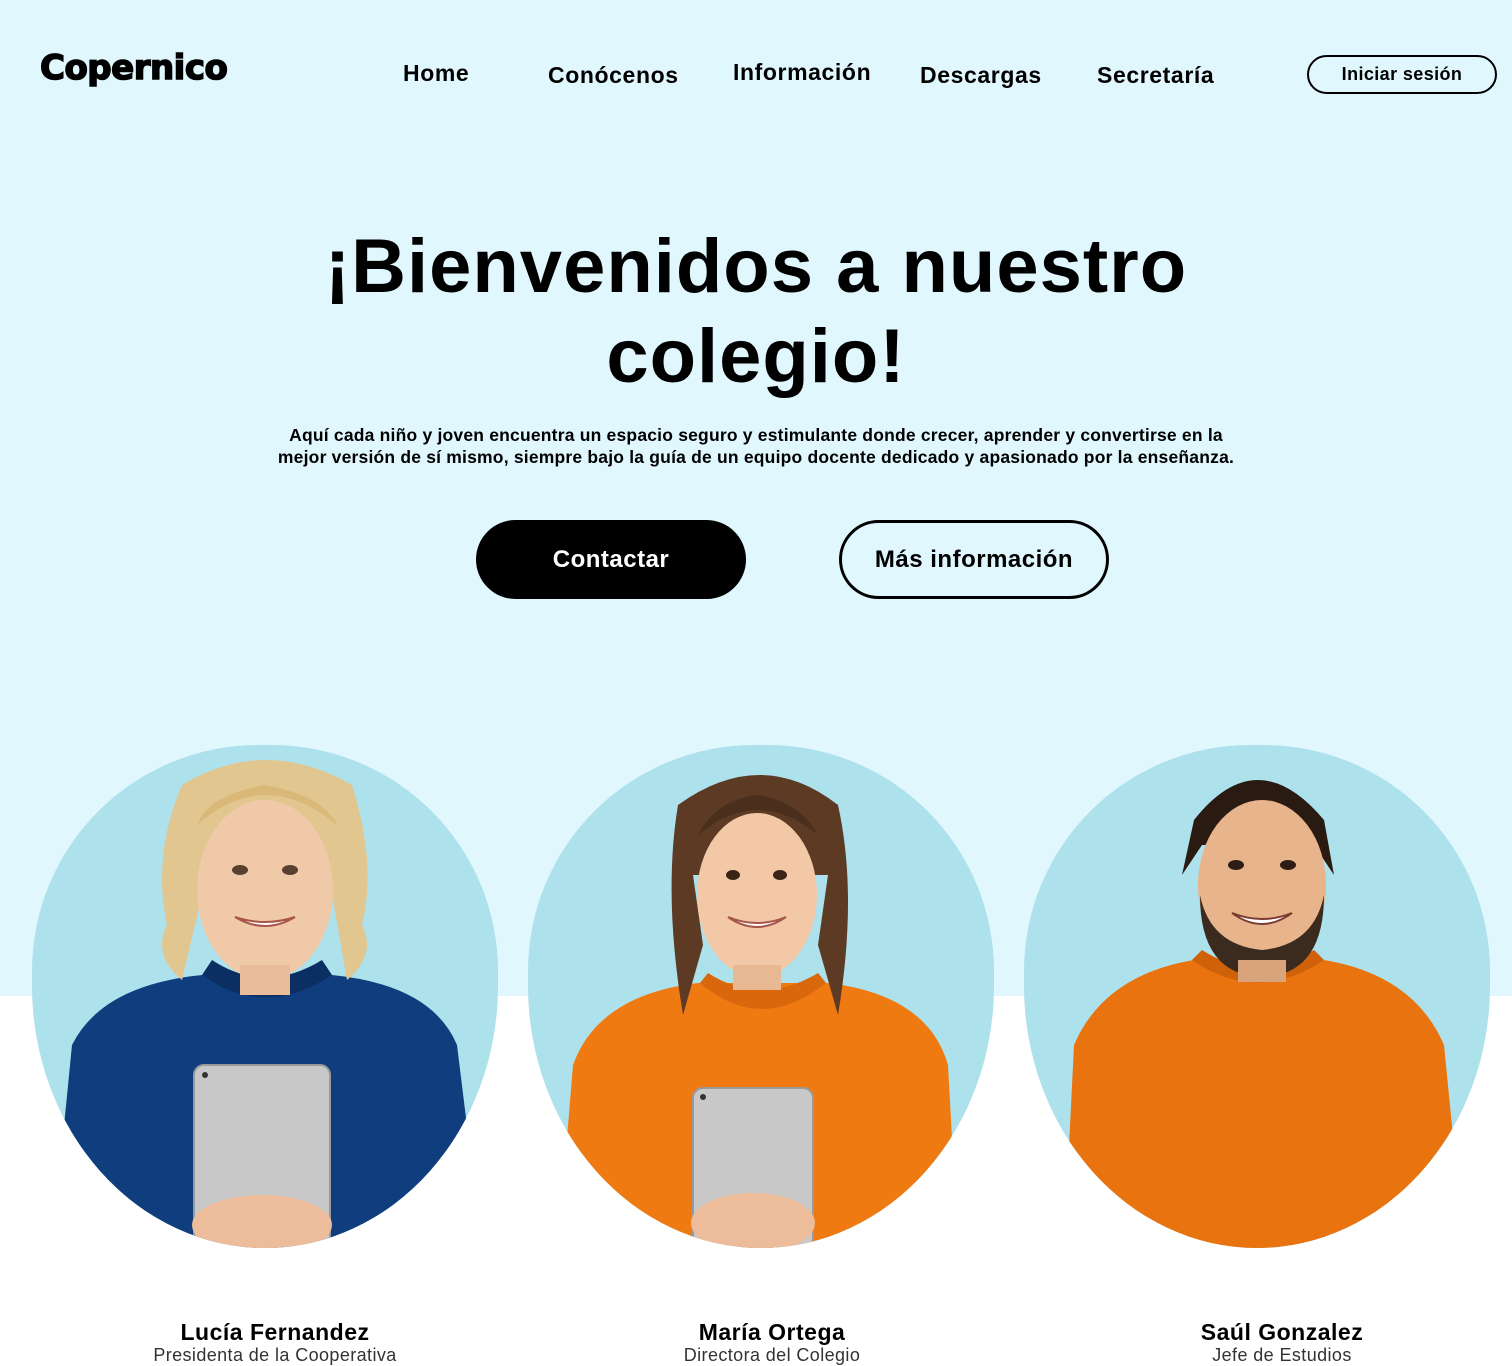 The height and width of the screenshot is (1366, 1512). What do you see at coordinates (1402, 74) in the screenshot?
I see `login-button: Iniciar sesión` at bounding box center [1402, 74].